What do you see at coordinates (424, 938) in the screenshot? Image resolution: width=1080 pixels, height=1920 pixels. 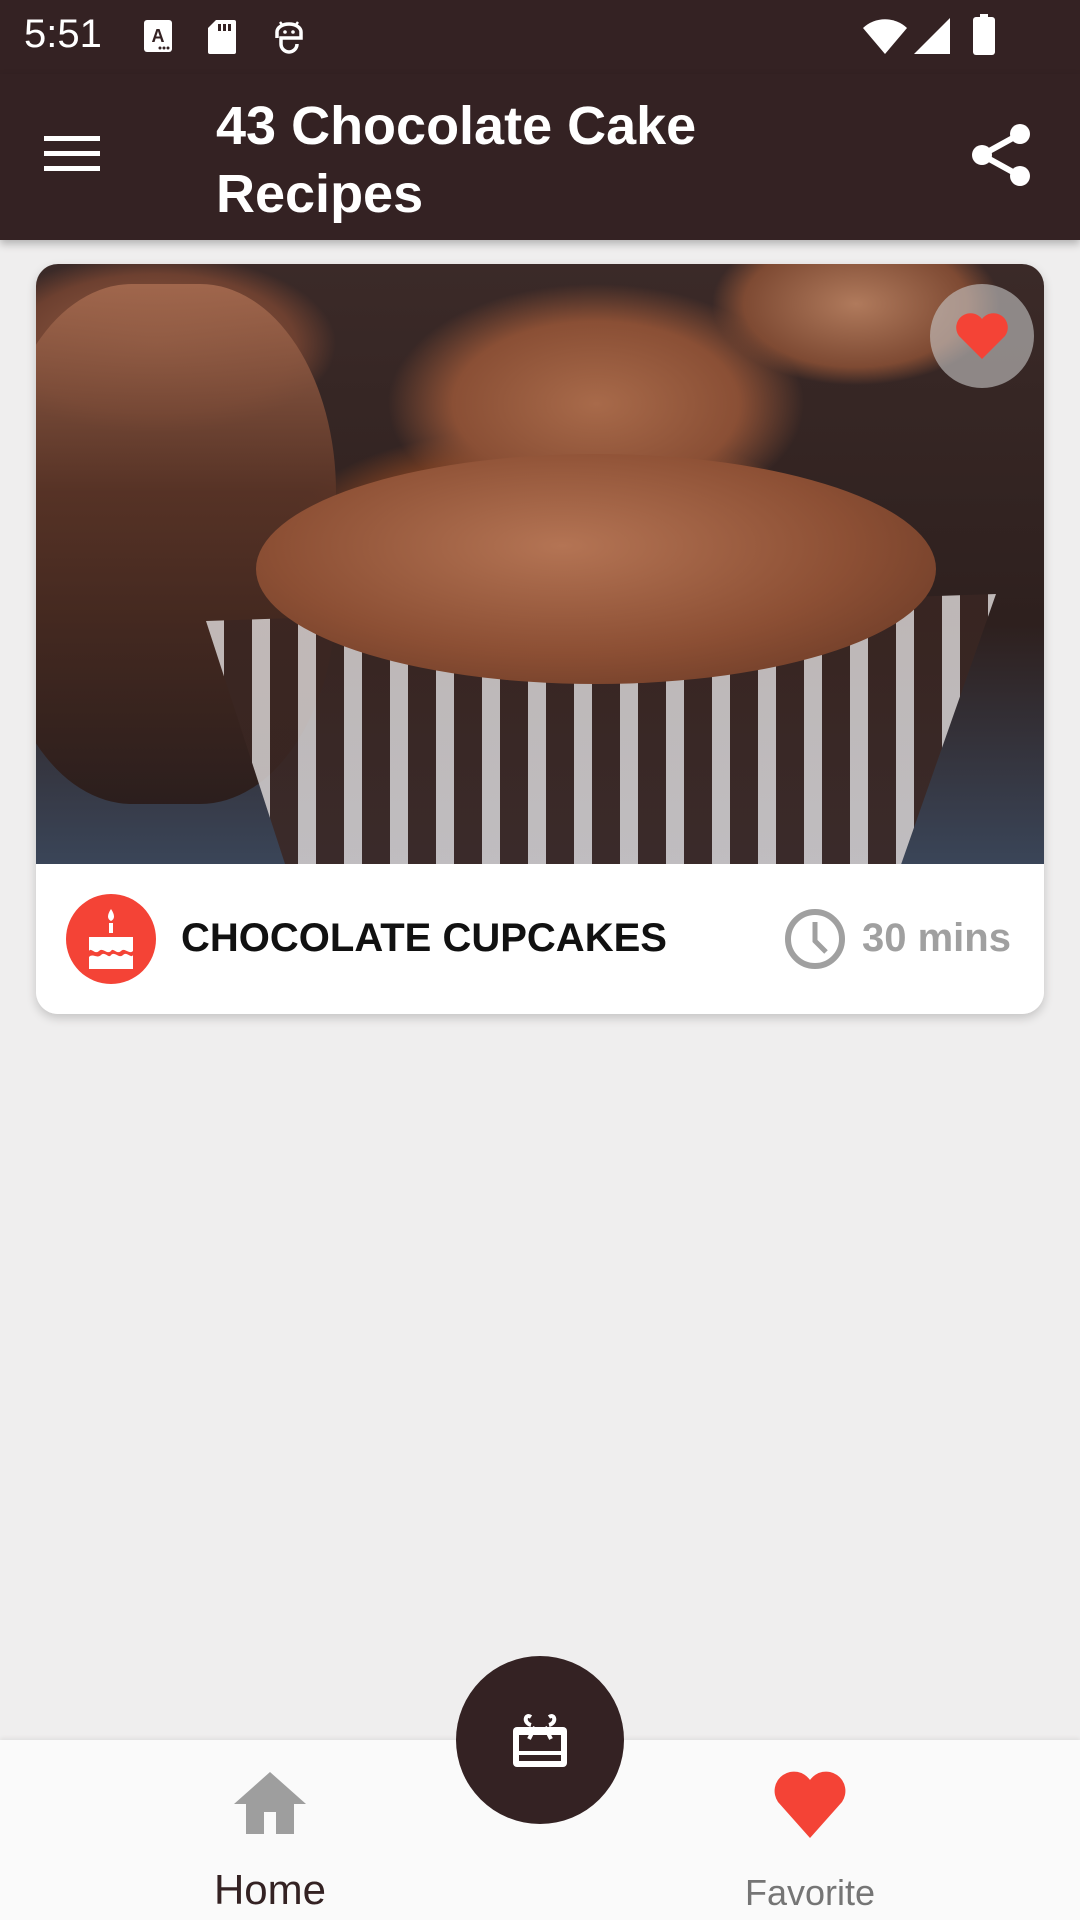 I see `recipe-name: CHOCOLATE CUPCAKES` at bounding box center [424, 938].